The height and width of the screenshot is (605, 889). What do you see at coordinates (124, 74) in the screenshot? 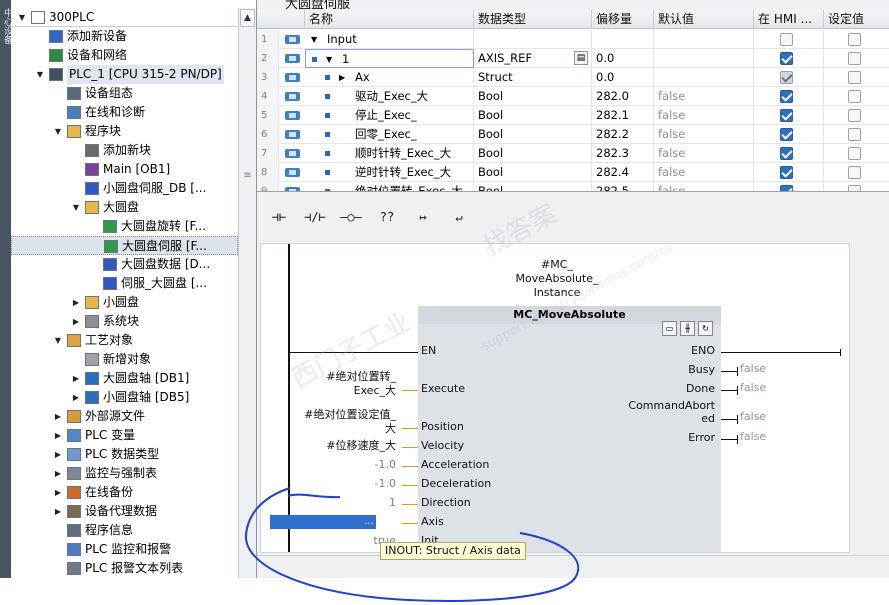
I see `tree-item: ▼ PLC_1 [CPU 315-2 PN/DP]` at bounding box center [124, 74].